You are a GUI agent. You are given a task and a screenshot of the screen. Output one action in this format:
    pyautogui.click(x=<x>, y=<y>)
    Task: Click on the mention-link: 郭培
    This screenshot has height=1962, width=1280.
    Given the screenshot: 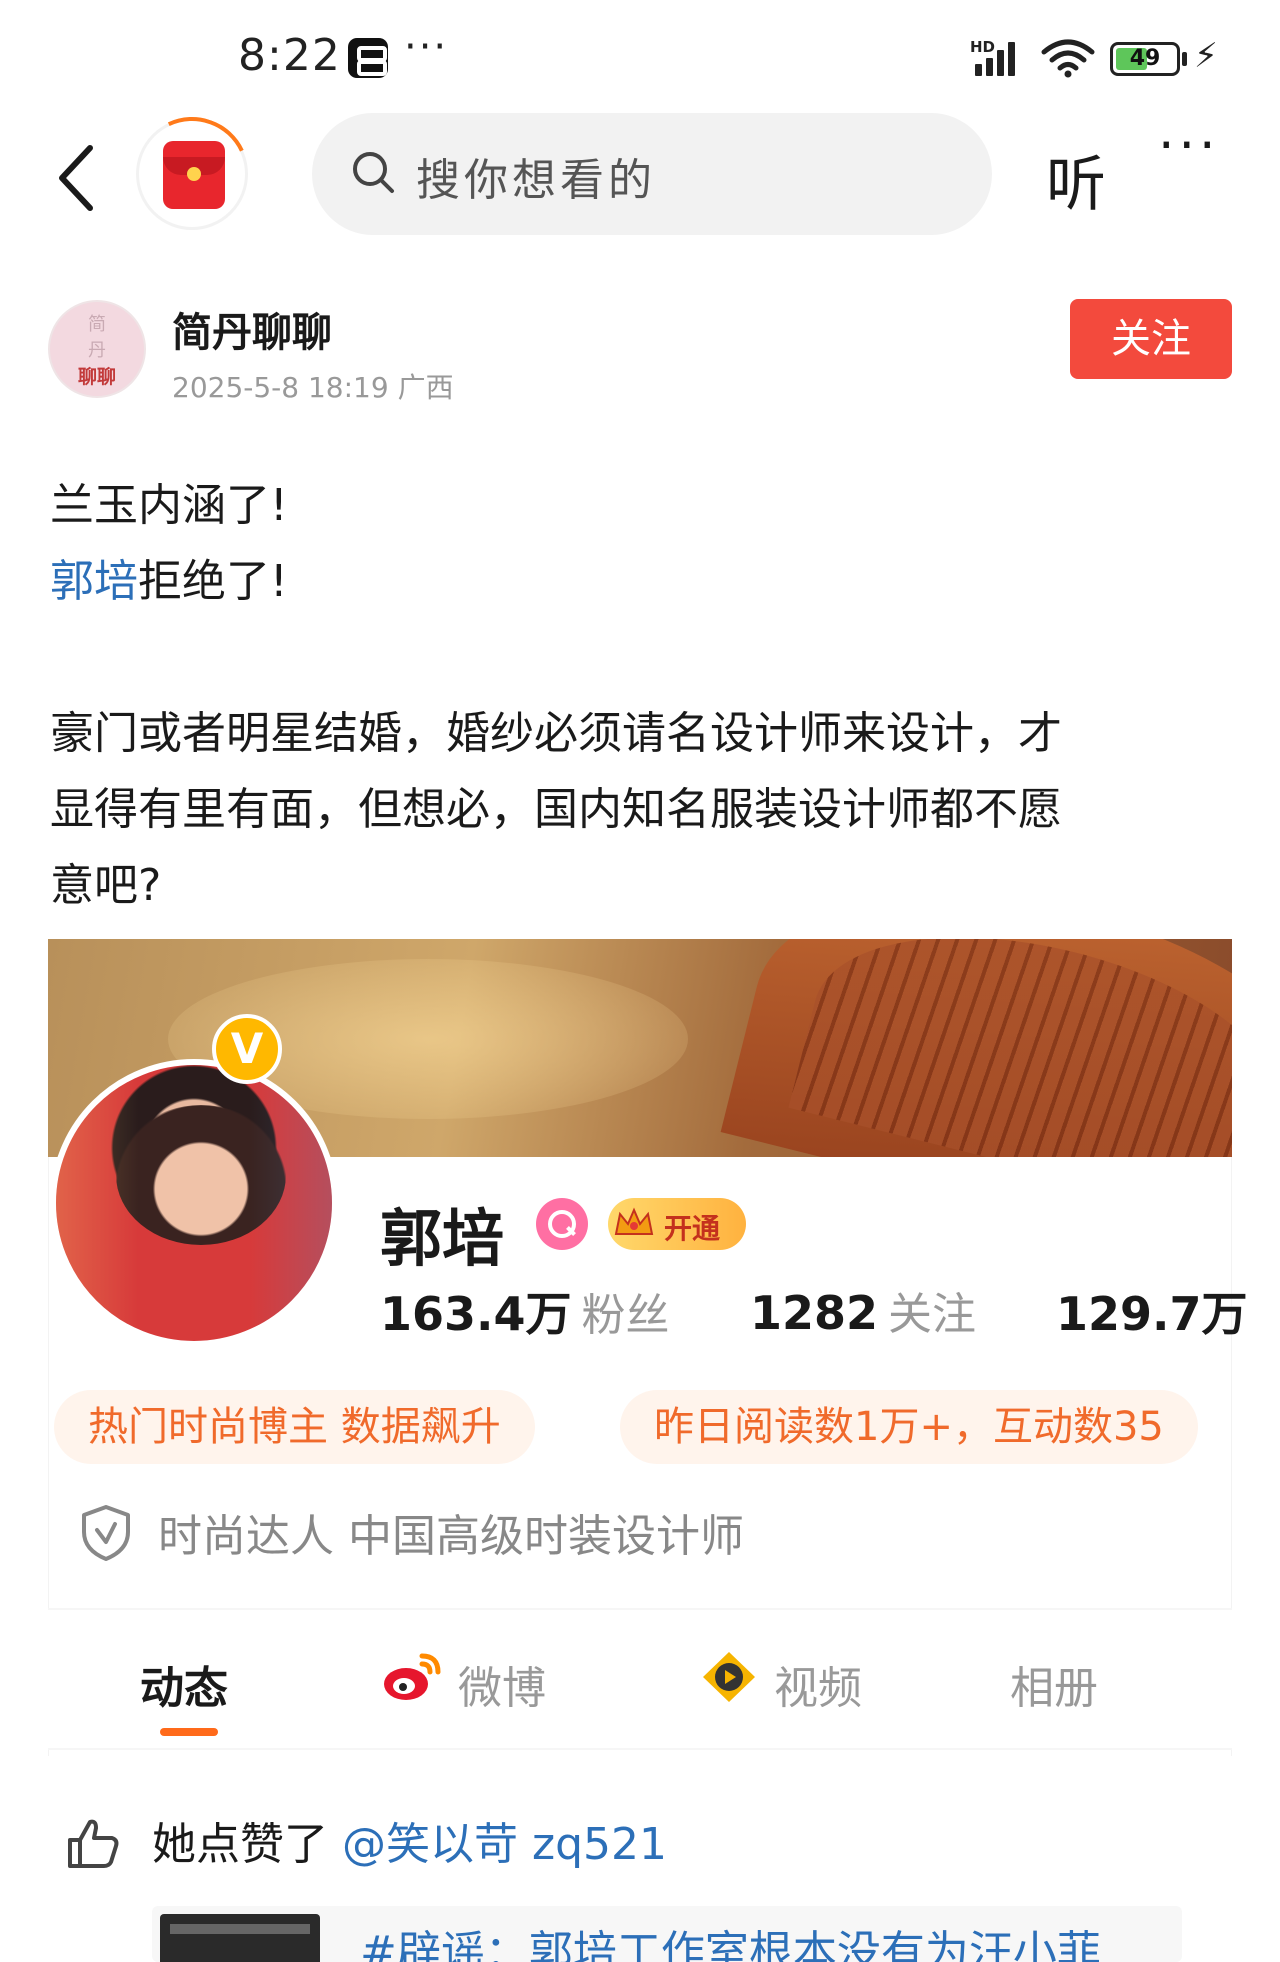 What is the action you would take?
    pyautogui.click(x=94, y=581)
    